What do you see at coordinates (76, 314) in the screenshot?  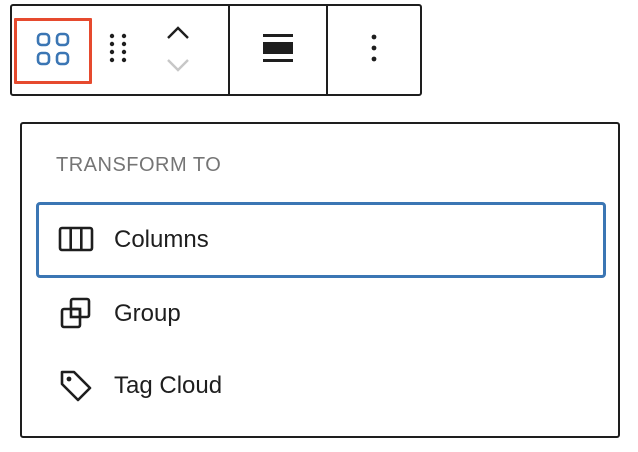 I see `group-icon` at bounding box center [76, 314].